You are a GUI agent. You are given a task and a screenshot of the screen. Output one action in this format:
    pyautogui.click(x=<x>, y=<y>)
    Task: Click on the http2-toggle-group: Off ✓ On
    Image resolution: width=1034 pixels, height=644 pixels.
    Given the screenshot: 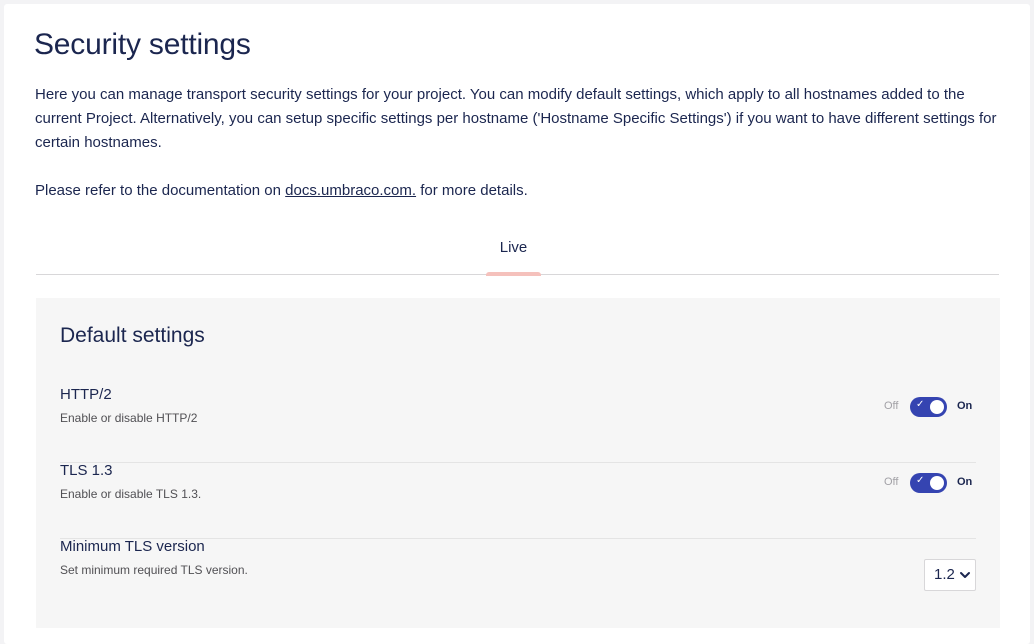 What is the action you would take?
    pyautogui.click(x=930, y=407)
    